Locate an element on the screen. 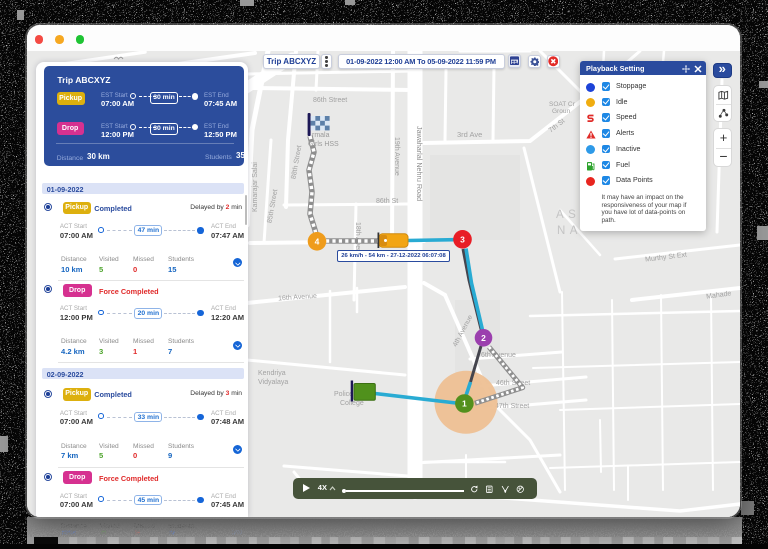 Image resolution: width=768 pixels, height=549 pixels. svg-text: Groun is located at coordinates (561, 111).